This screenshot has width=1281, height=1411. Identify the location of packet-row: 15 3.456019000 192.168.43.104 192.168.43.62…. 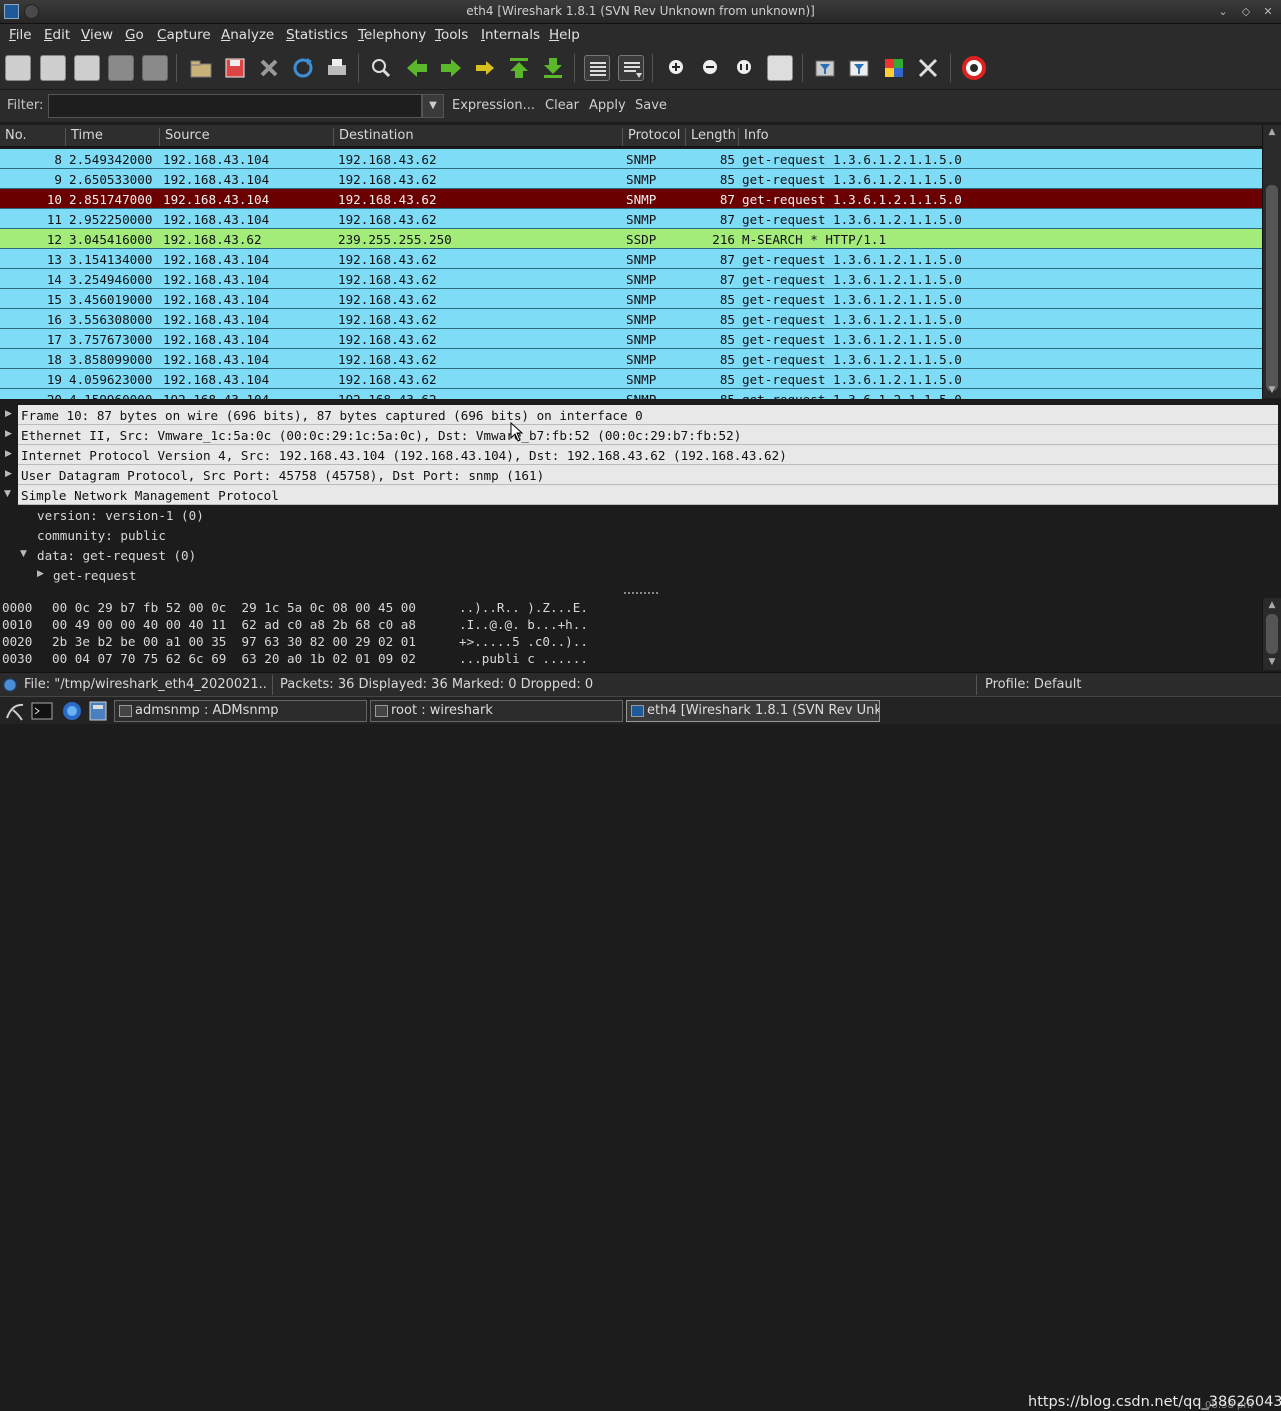
(631, 299).